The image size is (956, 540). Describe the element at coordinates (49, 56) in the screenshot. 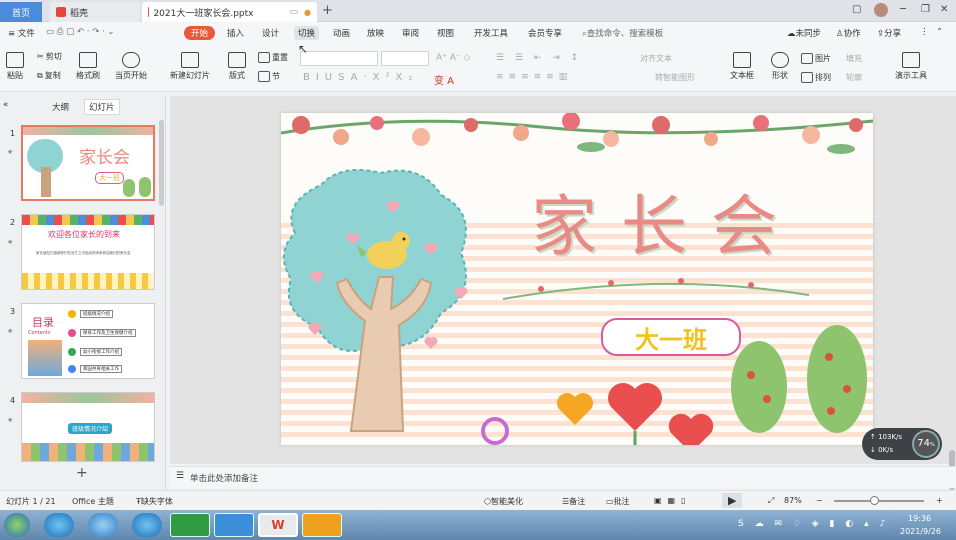

I see `cut-button: ✂ 剪切` at that location.